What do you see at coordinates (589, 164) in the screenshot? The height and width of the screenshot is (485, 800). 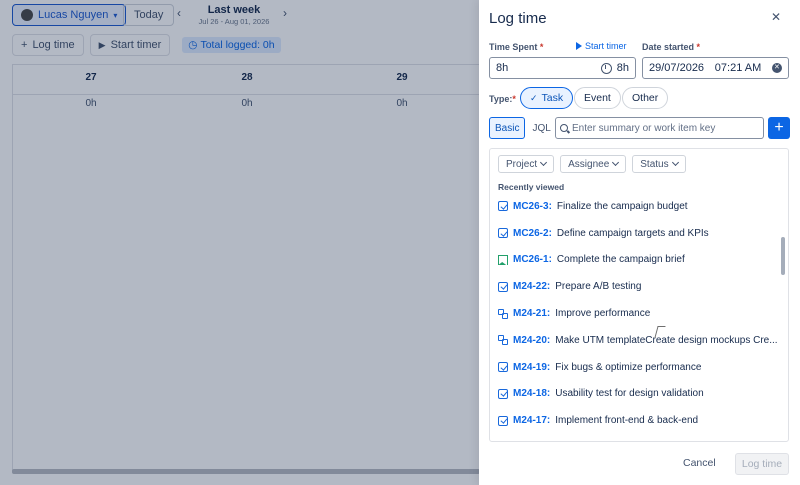 I see `assignee-filter-label: Assignee` at bounding box center [589, 164].